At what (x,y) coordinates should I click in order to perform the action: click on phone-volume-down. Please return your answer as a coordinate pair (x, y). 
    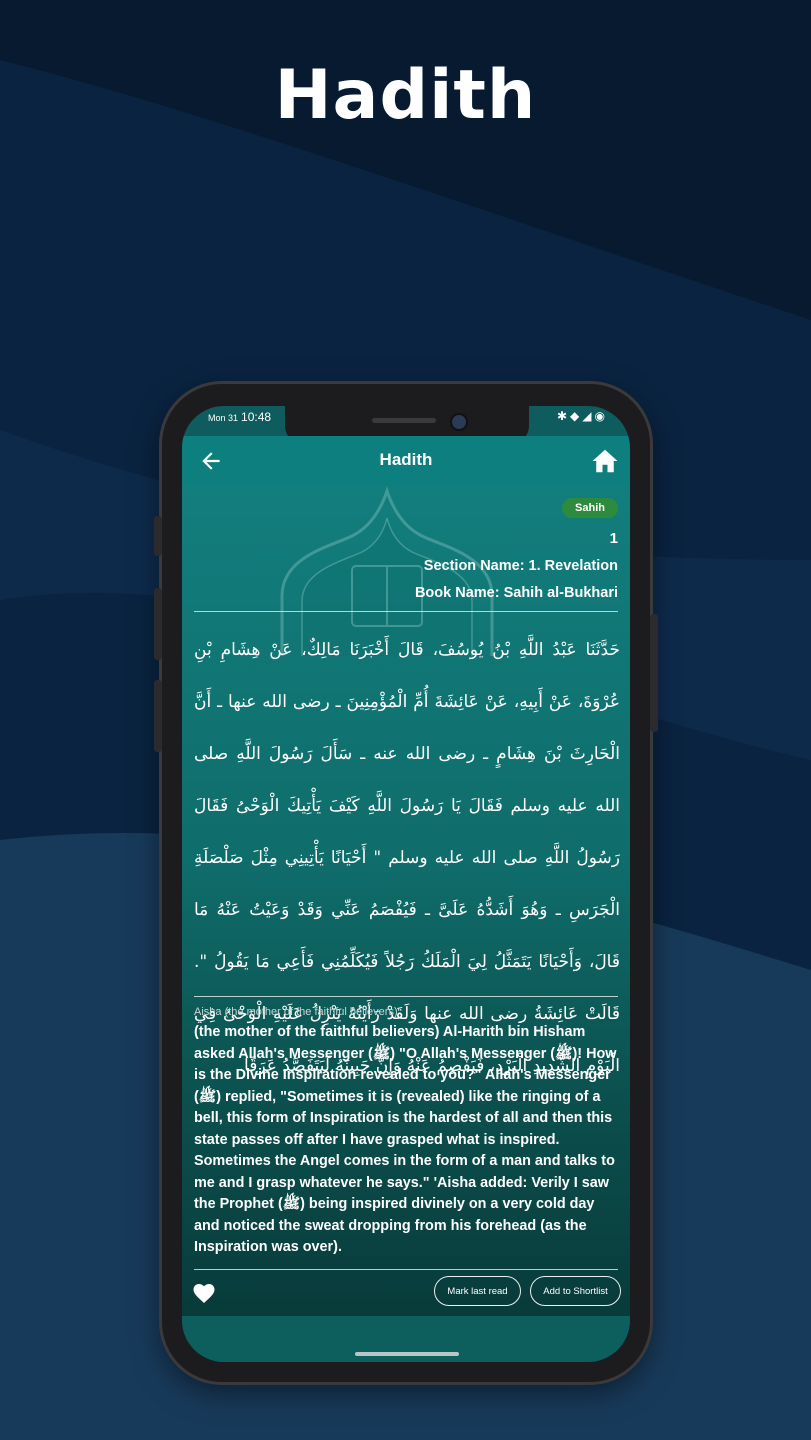
    Looking at the image, I should click on (158, 716).